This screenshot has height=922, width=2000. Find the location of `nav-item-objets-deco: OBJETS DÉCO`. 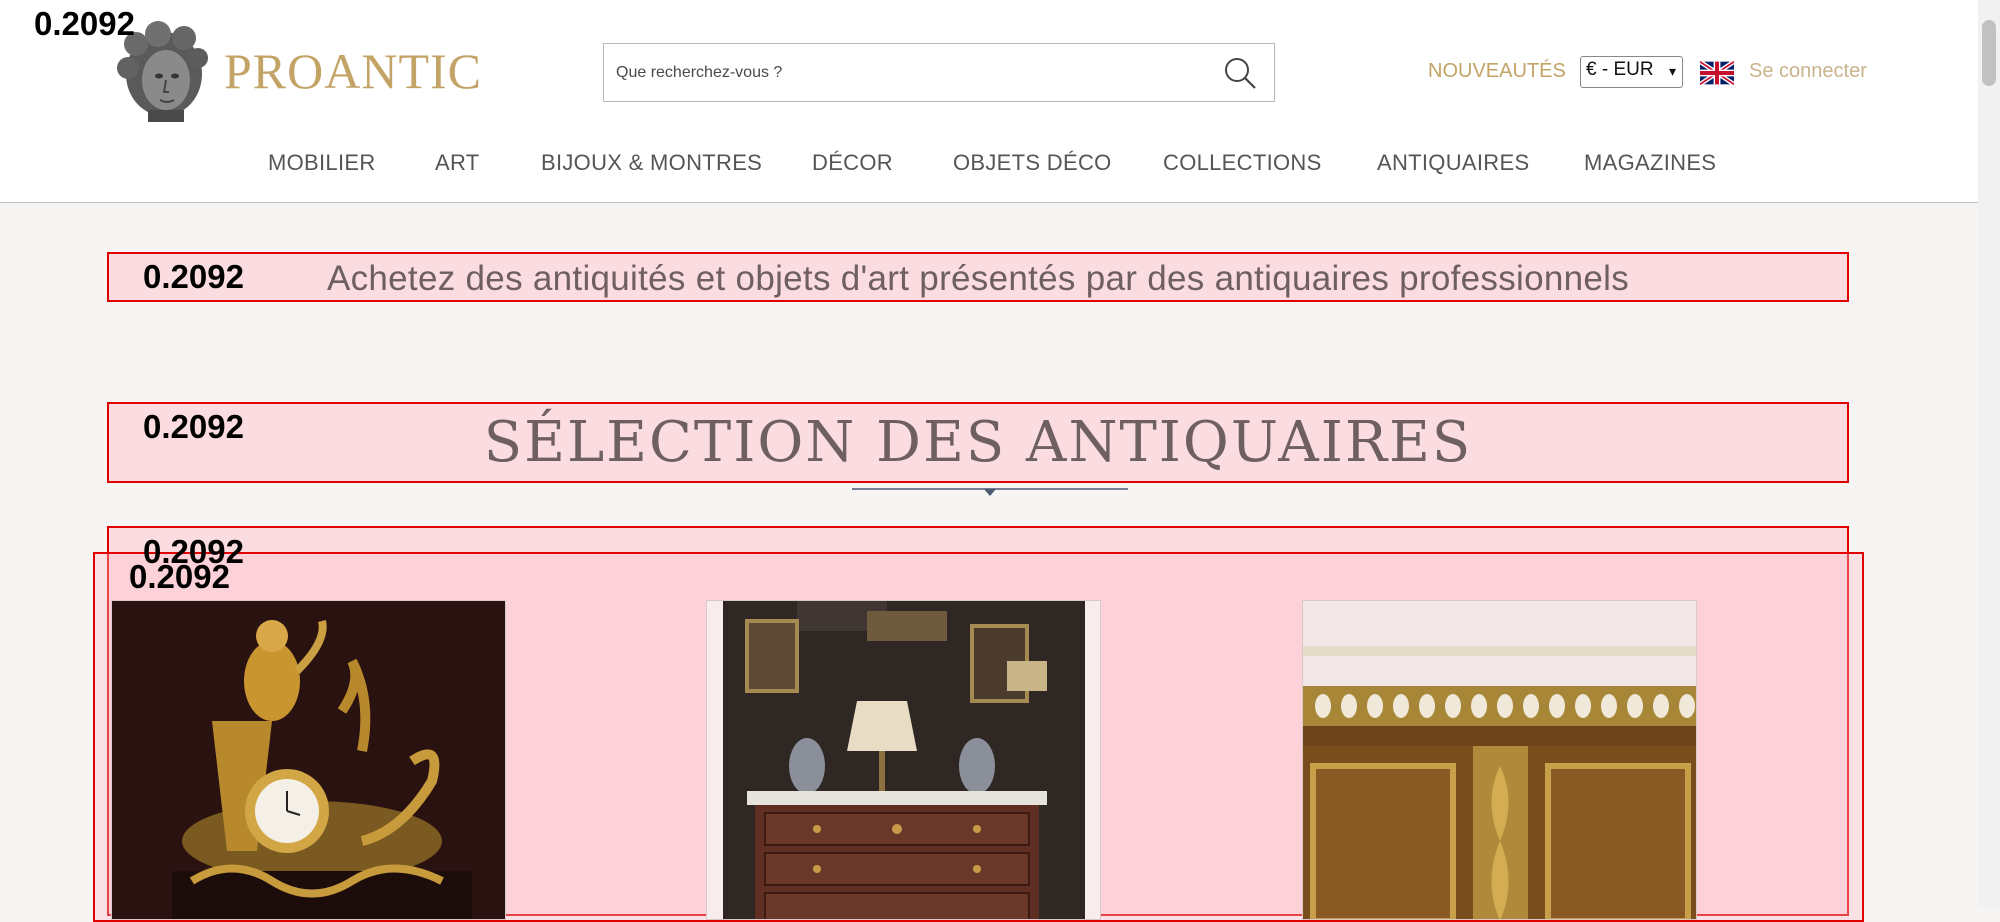

nav-item-objets-deco: OBJETS DÉCO is located at coordinates (1032, 163).